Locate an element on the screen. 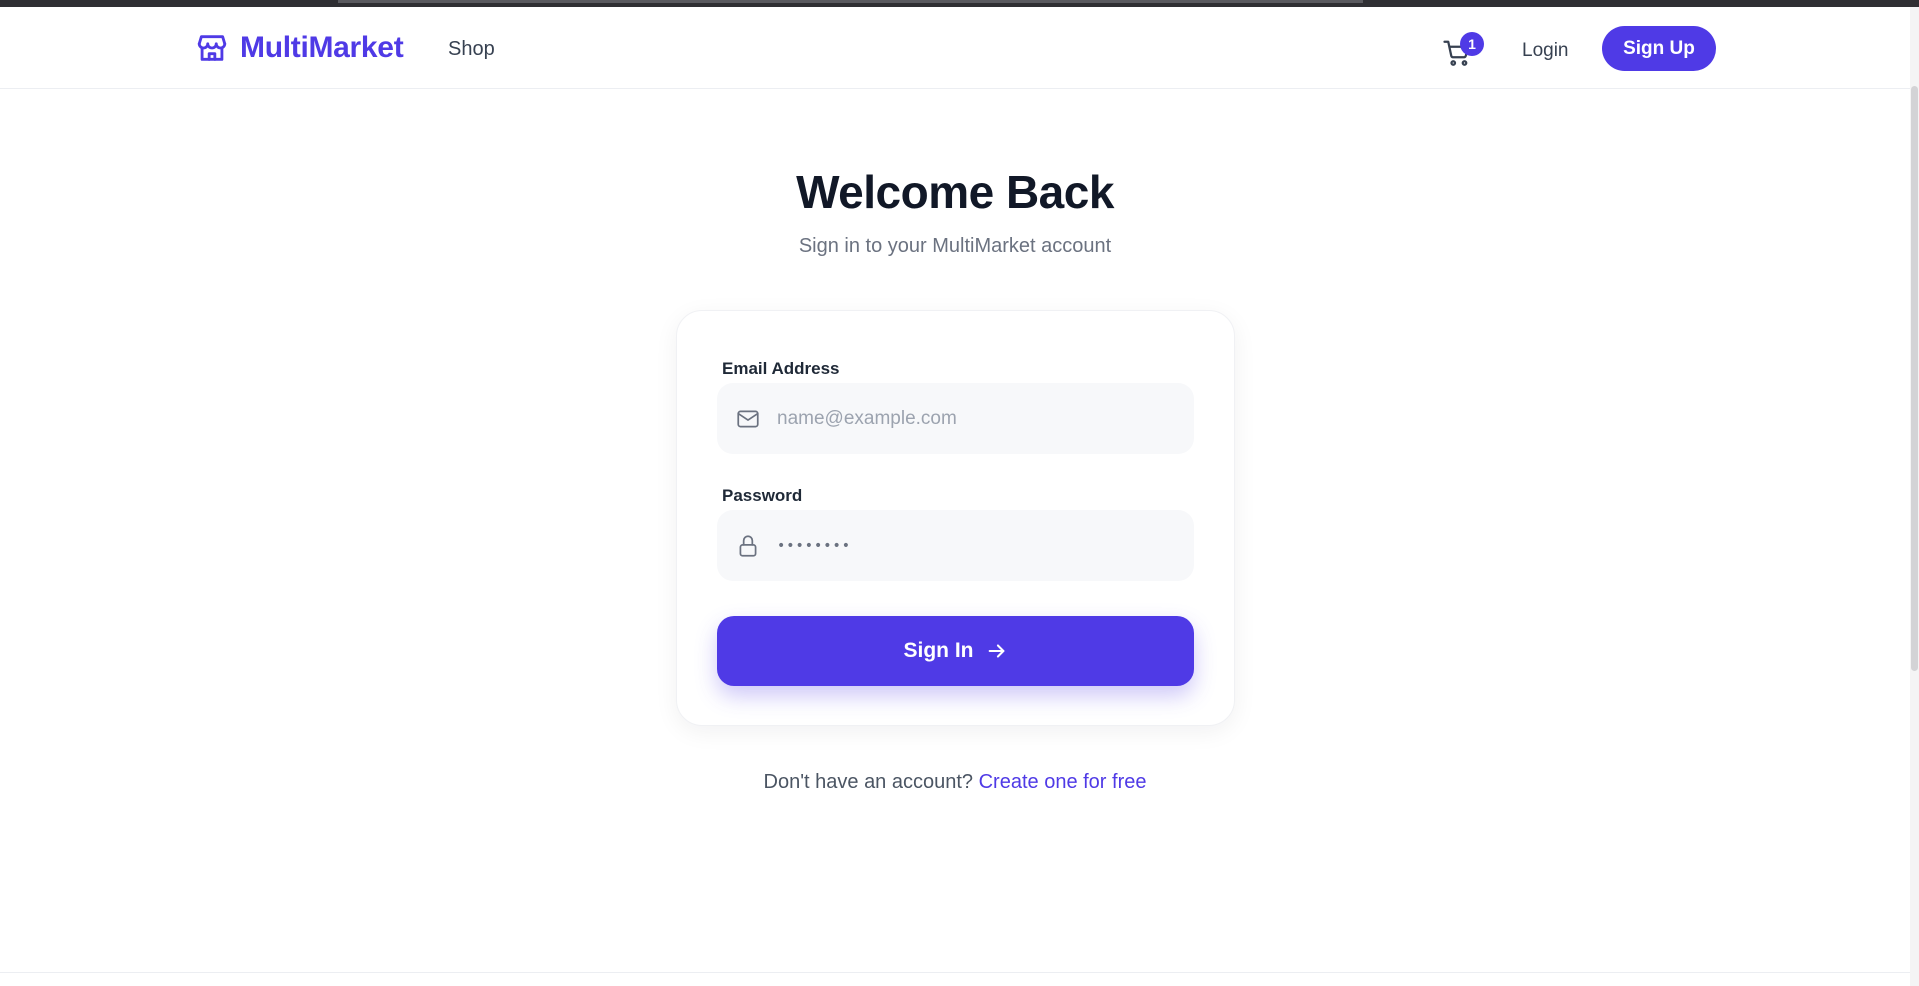  create-account-link: Create one for free is located at coordinates (1063, 782).